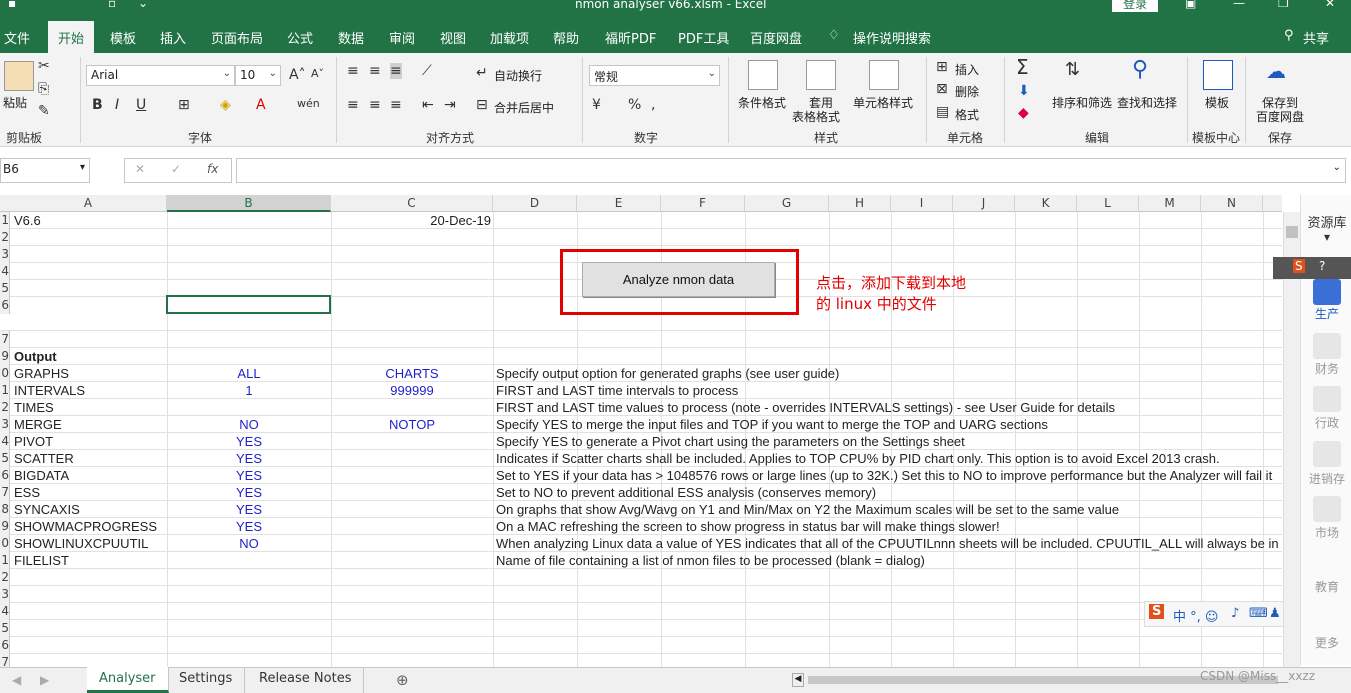 The width and height of the screenshot is (1351, 693). What do you see at coordinates (206, 680) in the screenshot?
I see `tab-settings: Settings` at bounding box center [206, 680].